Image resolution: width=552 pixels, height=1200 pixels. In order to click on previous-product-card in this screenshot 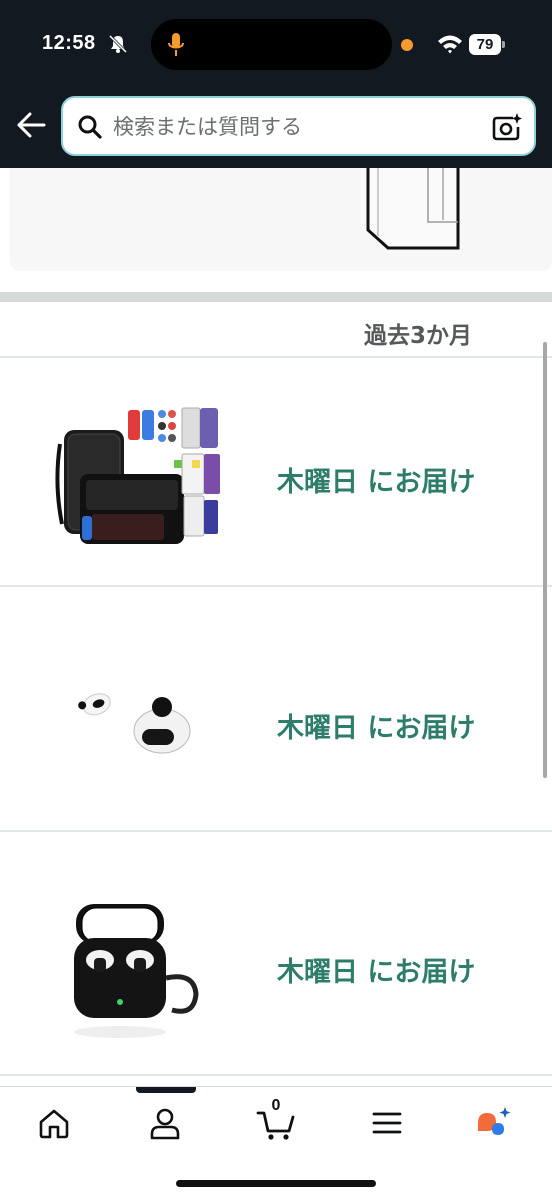, I will do `click(281, 219)`.